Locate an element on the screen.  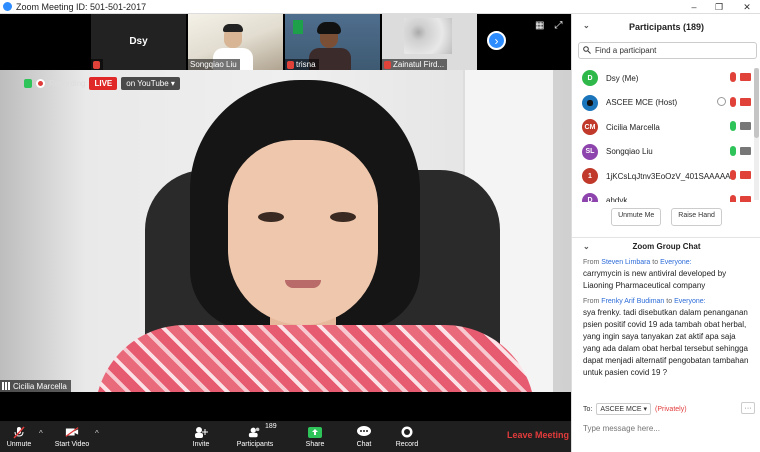
participant-name: ahdyk is located at coordinates (617, 199).